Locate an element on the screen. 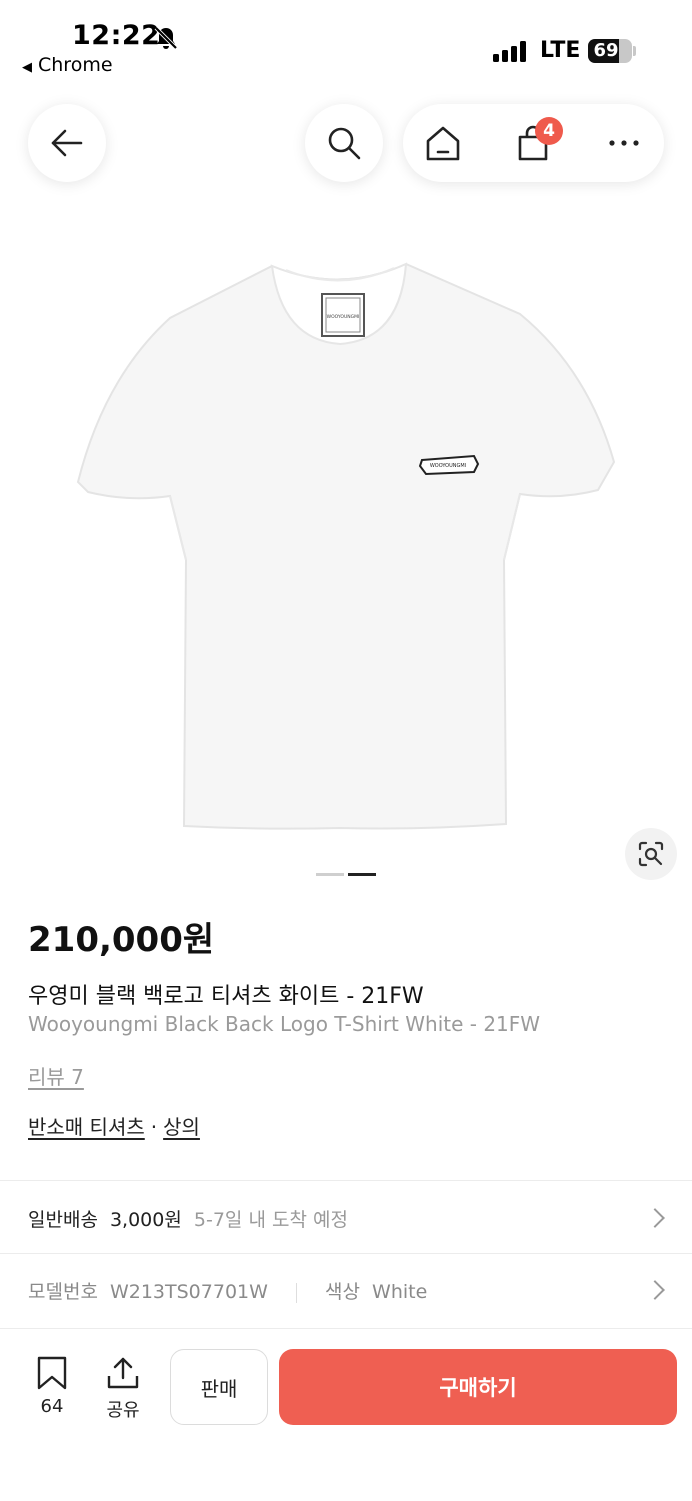 Image resolution: width=692 pixels, height=1501 pixels. back-button is located at coordinates (67, 143).